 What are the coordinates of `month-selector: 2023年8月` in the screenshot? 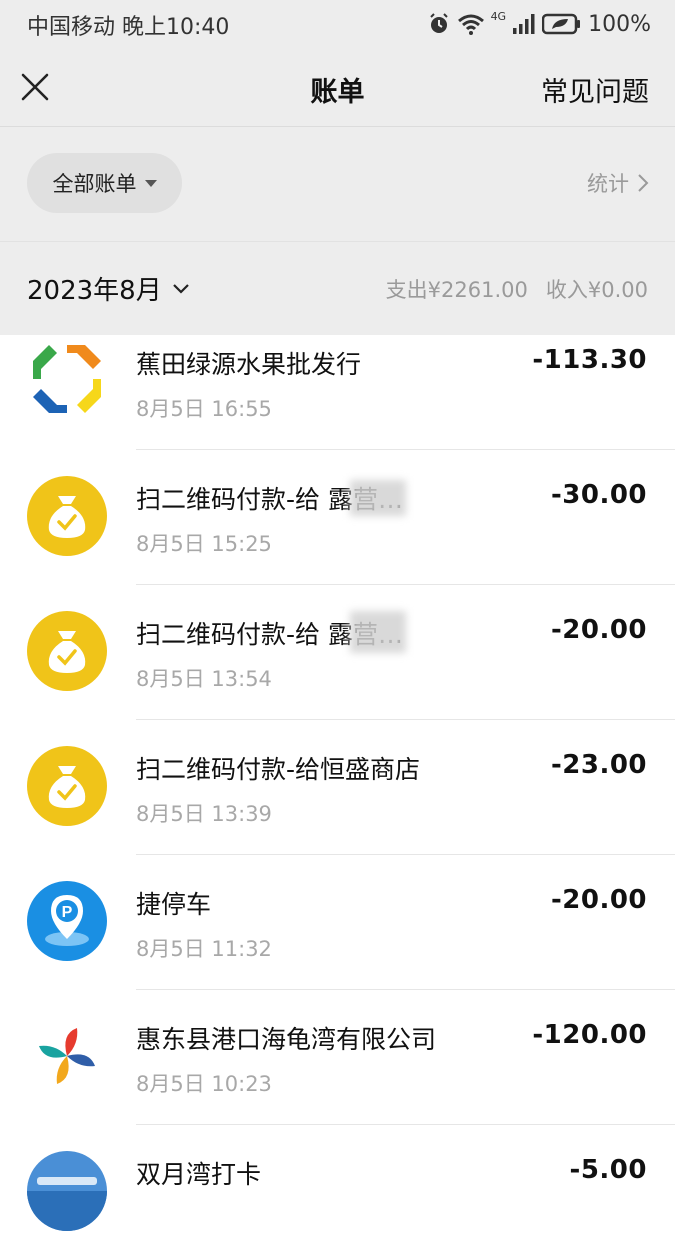 It's located at (108, 288).